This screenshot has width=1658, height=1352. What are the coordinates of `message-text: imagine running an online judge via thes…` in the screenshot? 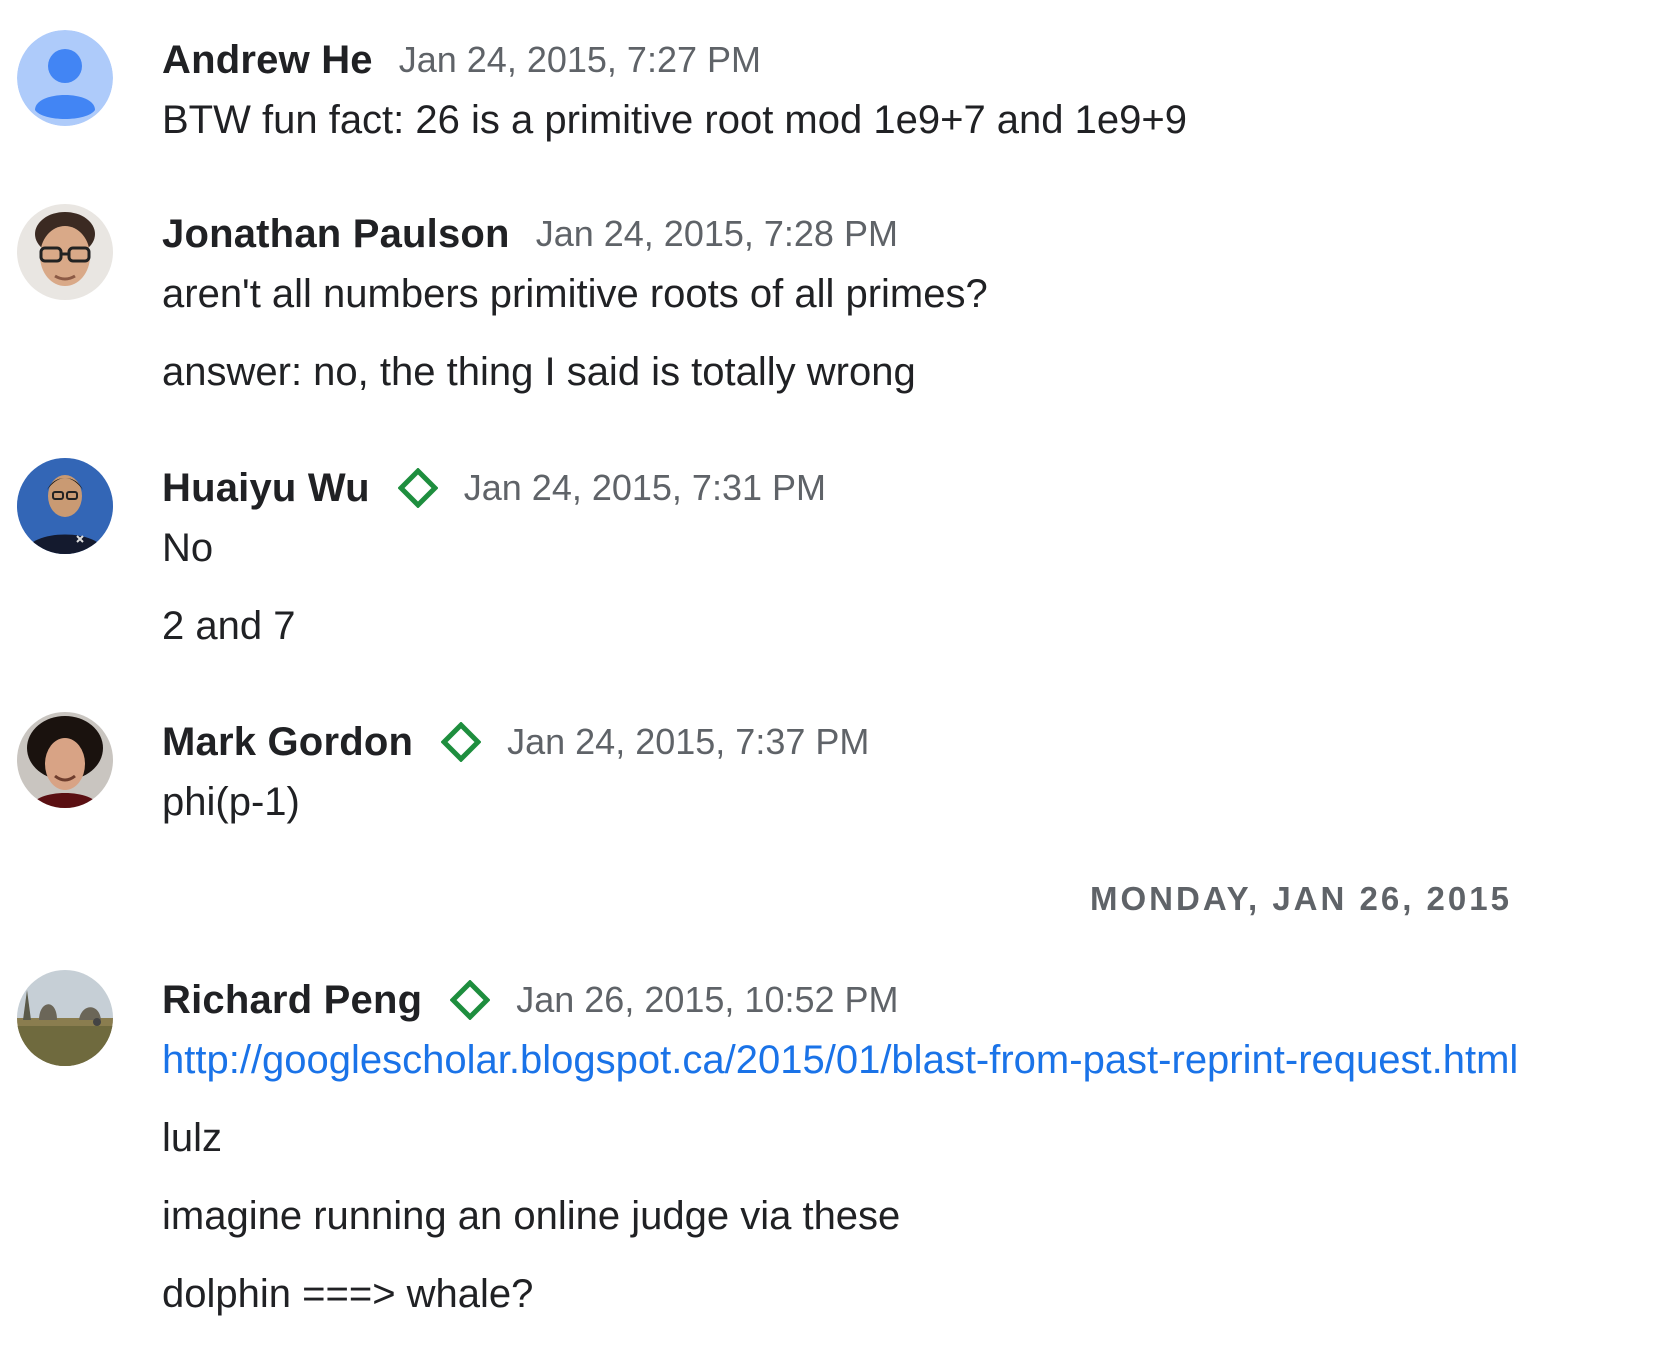 It's located at (531, 1216).